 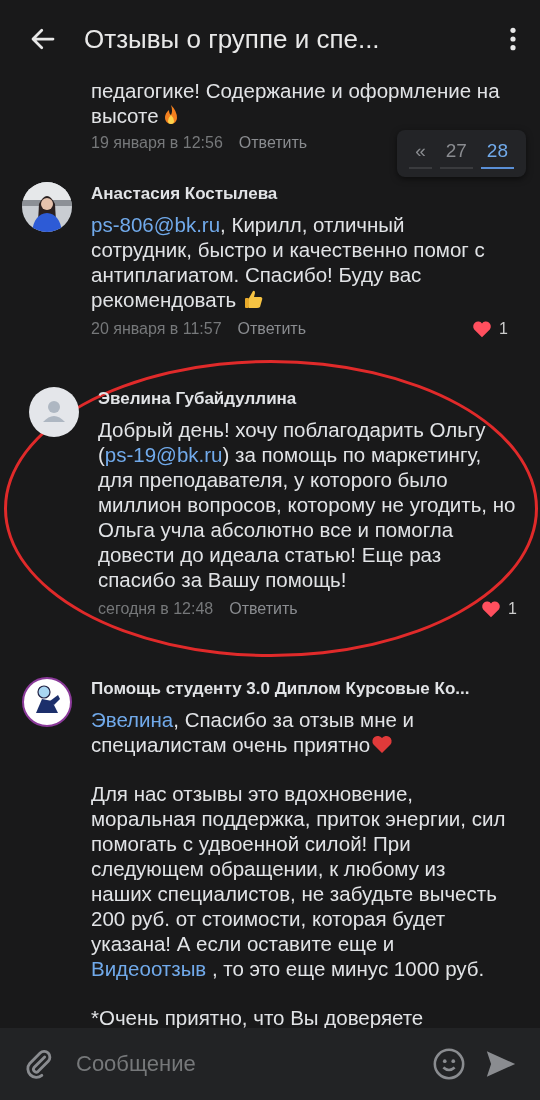 I want to click on page-tab: 28, so click(x=497, y=153).